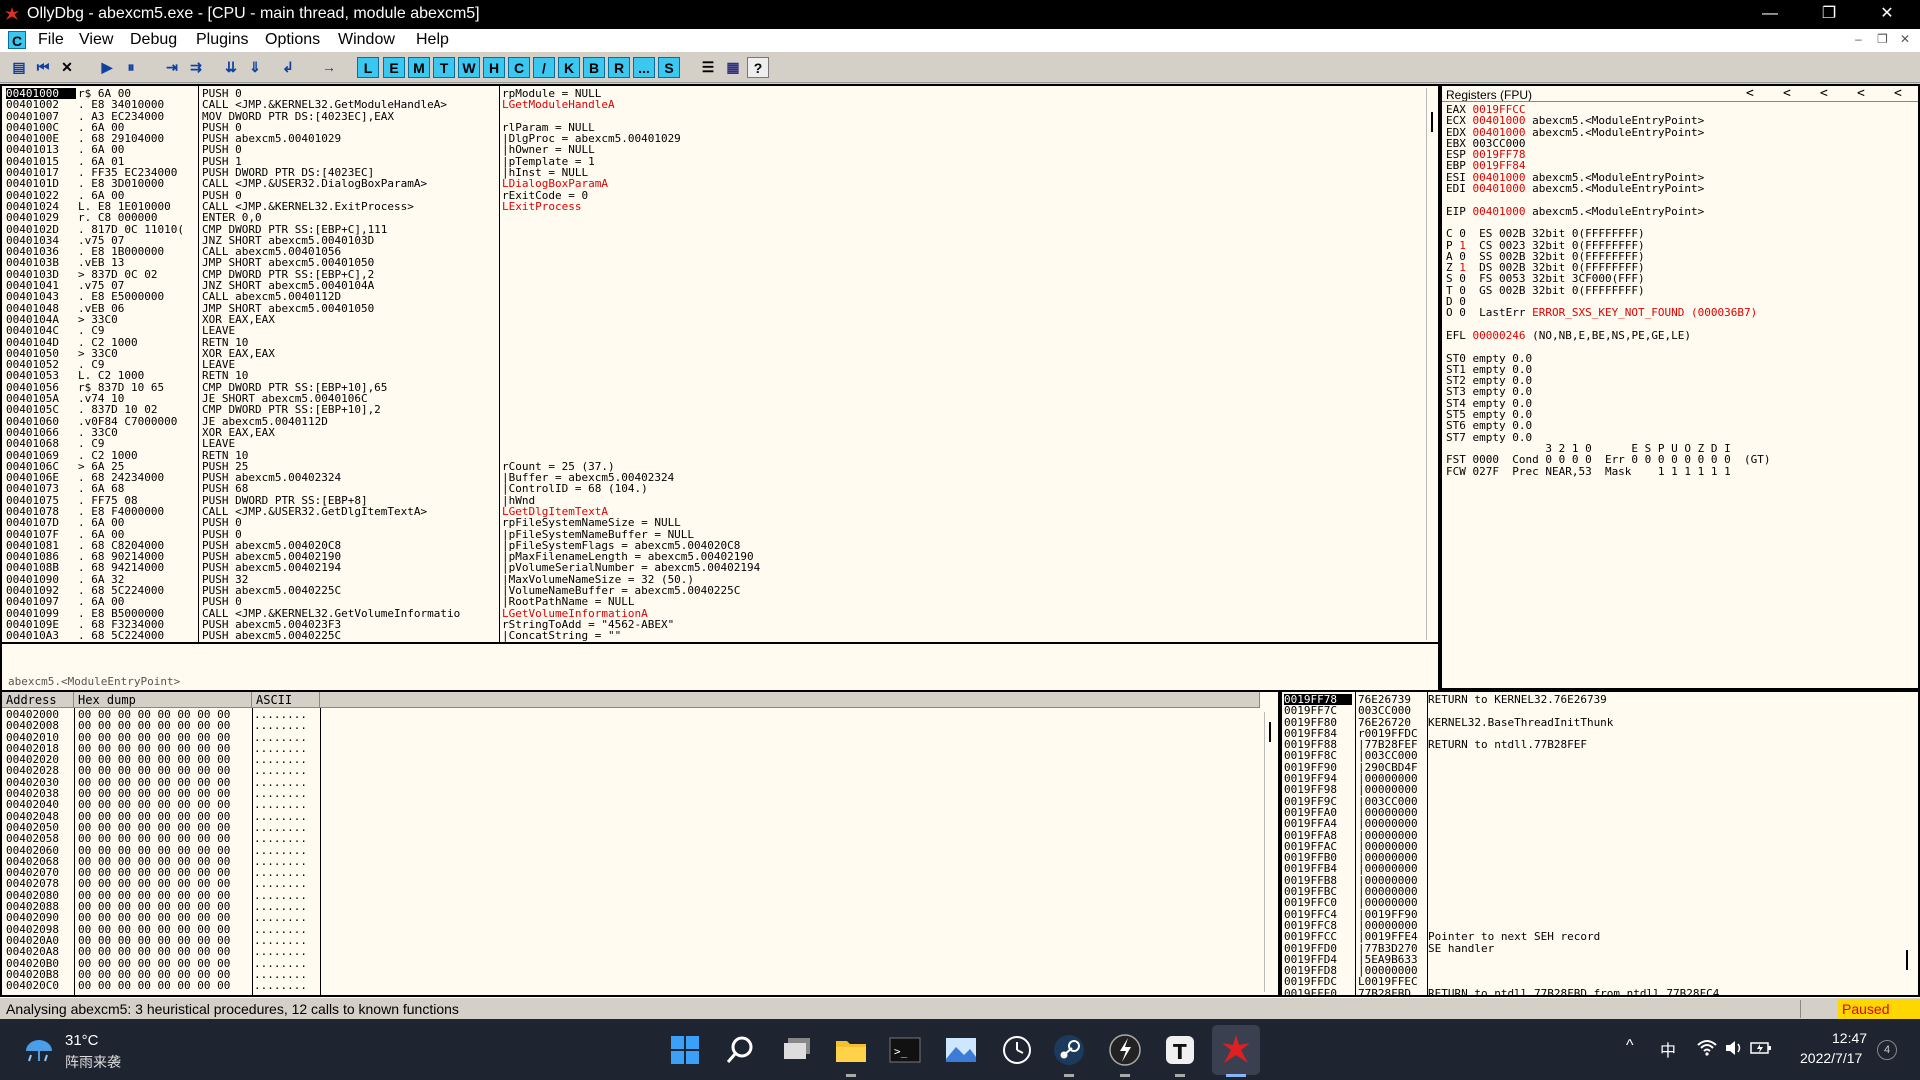  What do you see at coordinates (1318, 790) in the screenshot?
I see `stack-address: 0019FF98` at bounding box center [1318, 790].